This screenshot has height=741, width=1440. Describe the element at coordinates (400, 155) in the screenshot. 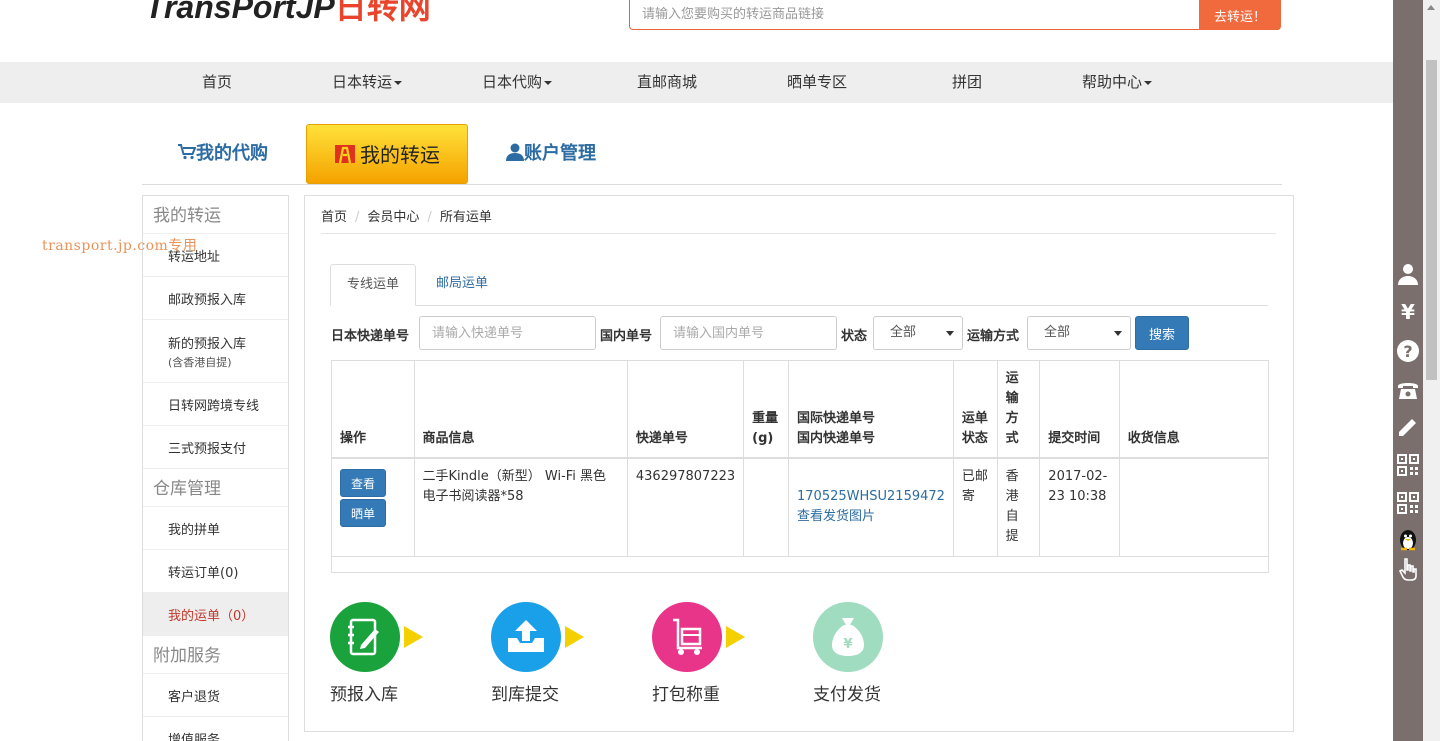

I see `tab-my-transport-label: 我的转运` at that location.